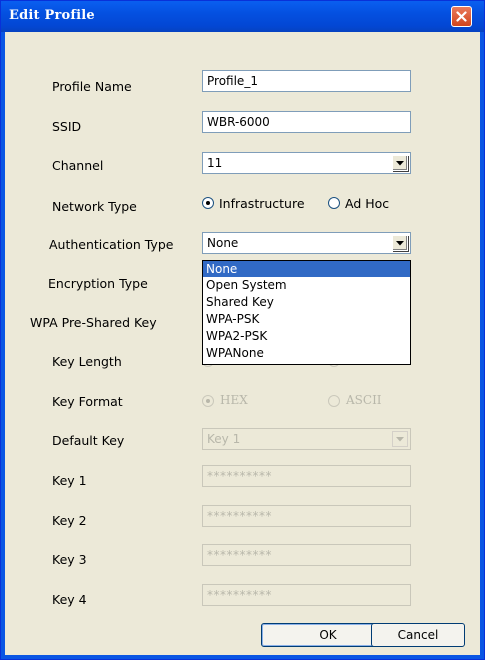  What do you see at coordinates (223, 243) in the screenshot?
I see `authentication-type-value: None` at bounding box center [223, 243].